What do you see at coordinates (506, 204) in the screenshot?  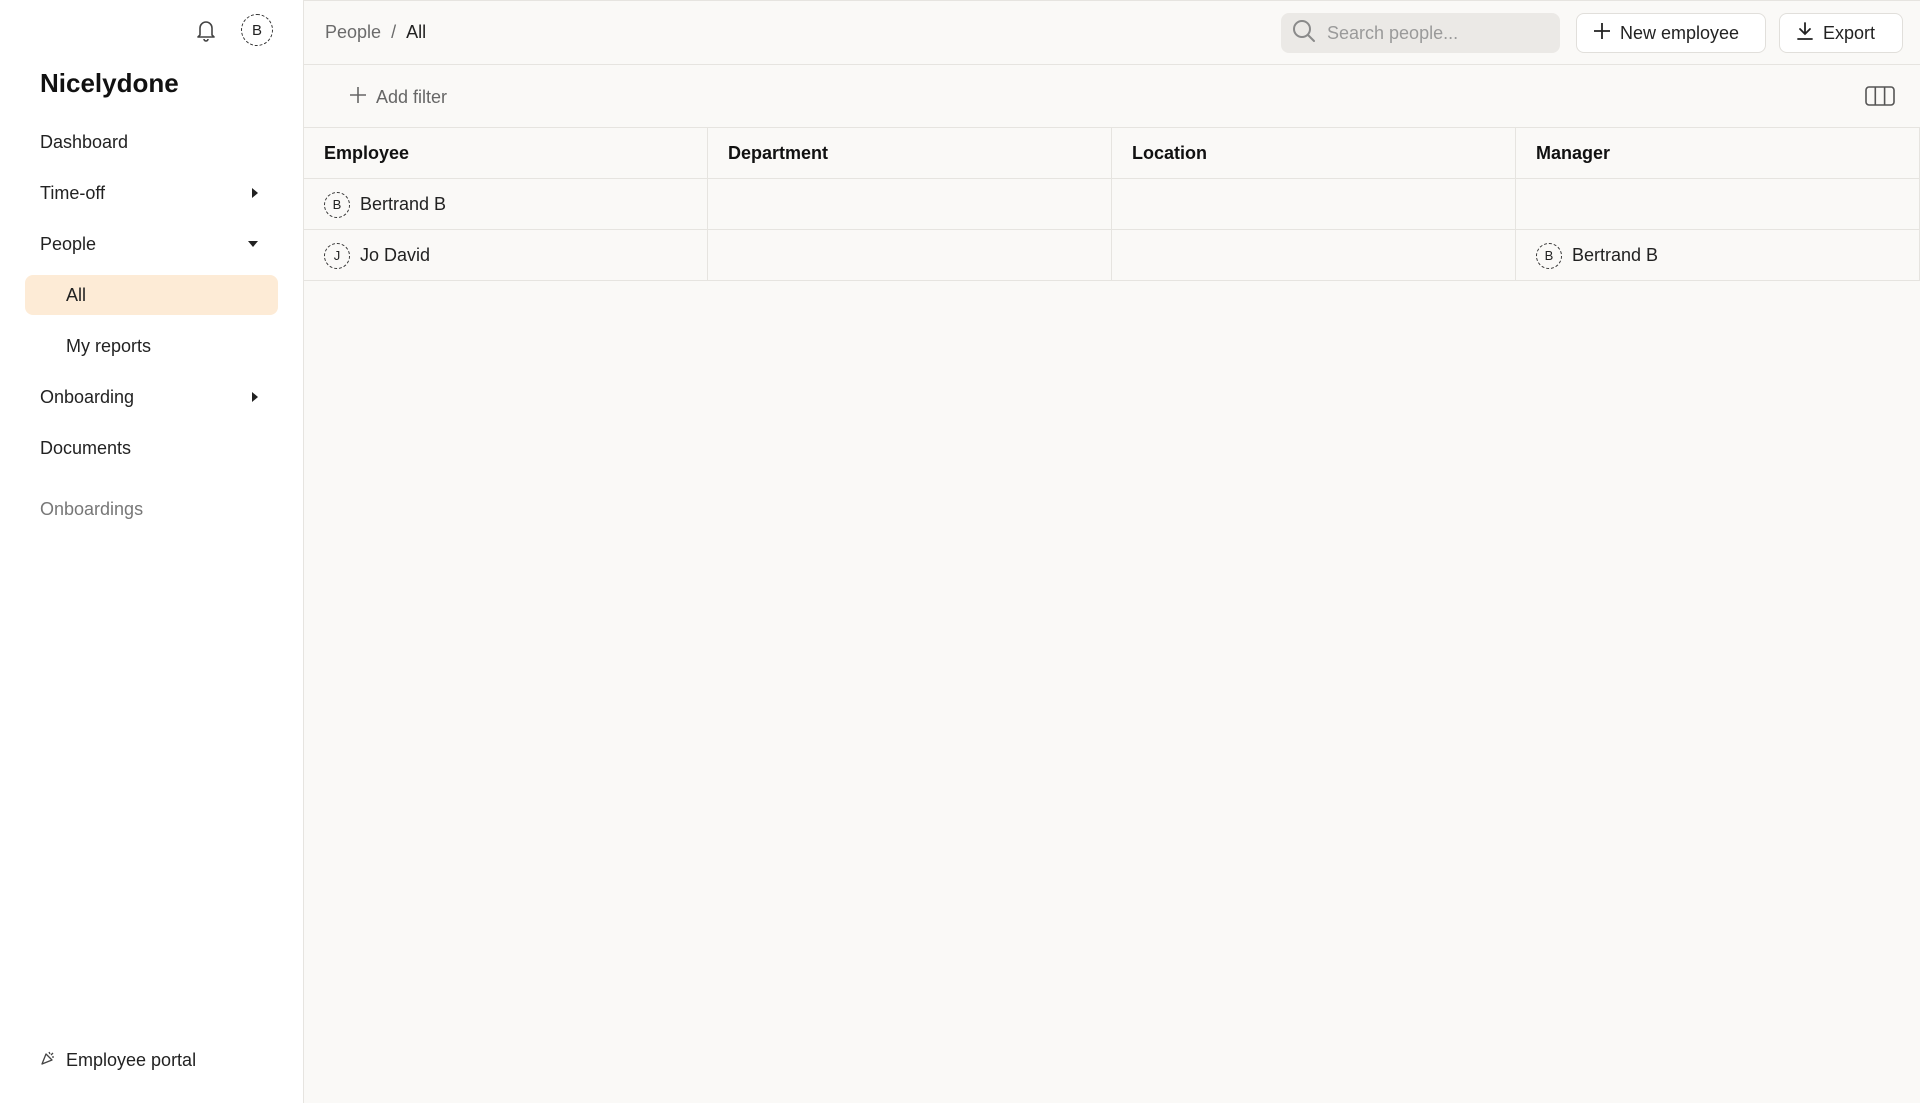 I see `employee-cell: B Bertrand B` at bounding box center [506, 204].